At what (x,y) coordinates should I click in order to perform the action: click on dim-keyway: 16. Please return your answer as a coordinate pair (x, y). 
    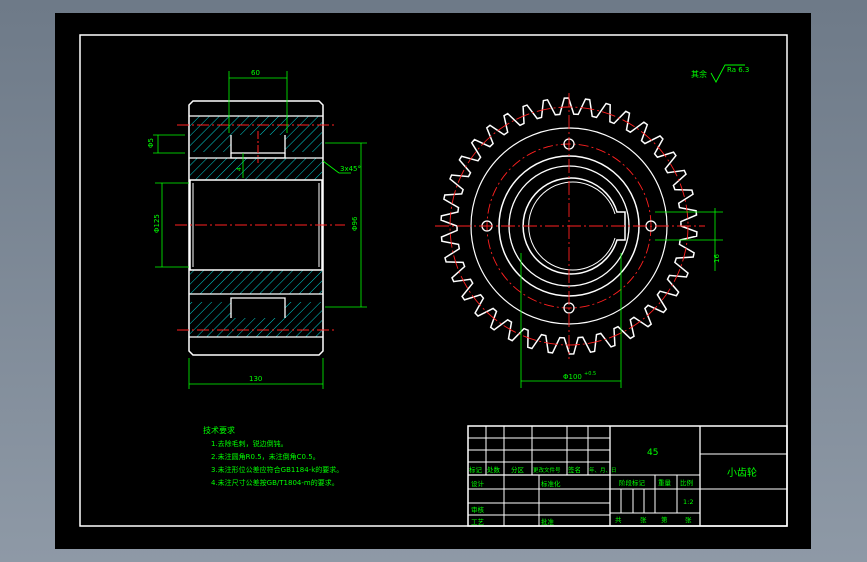
    Looking at the image, I should click on (717, 258).